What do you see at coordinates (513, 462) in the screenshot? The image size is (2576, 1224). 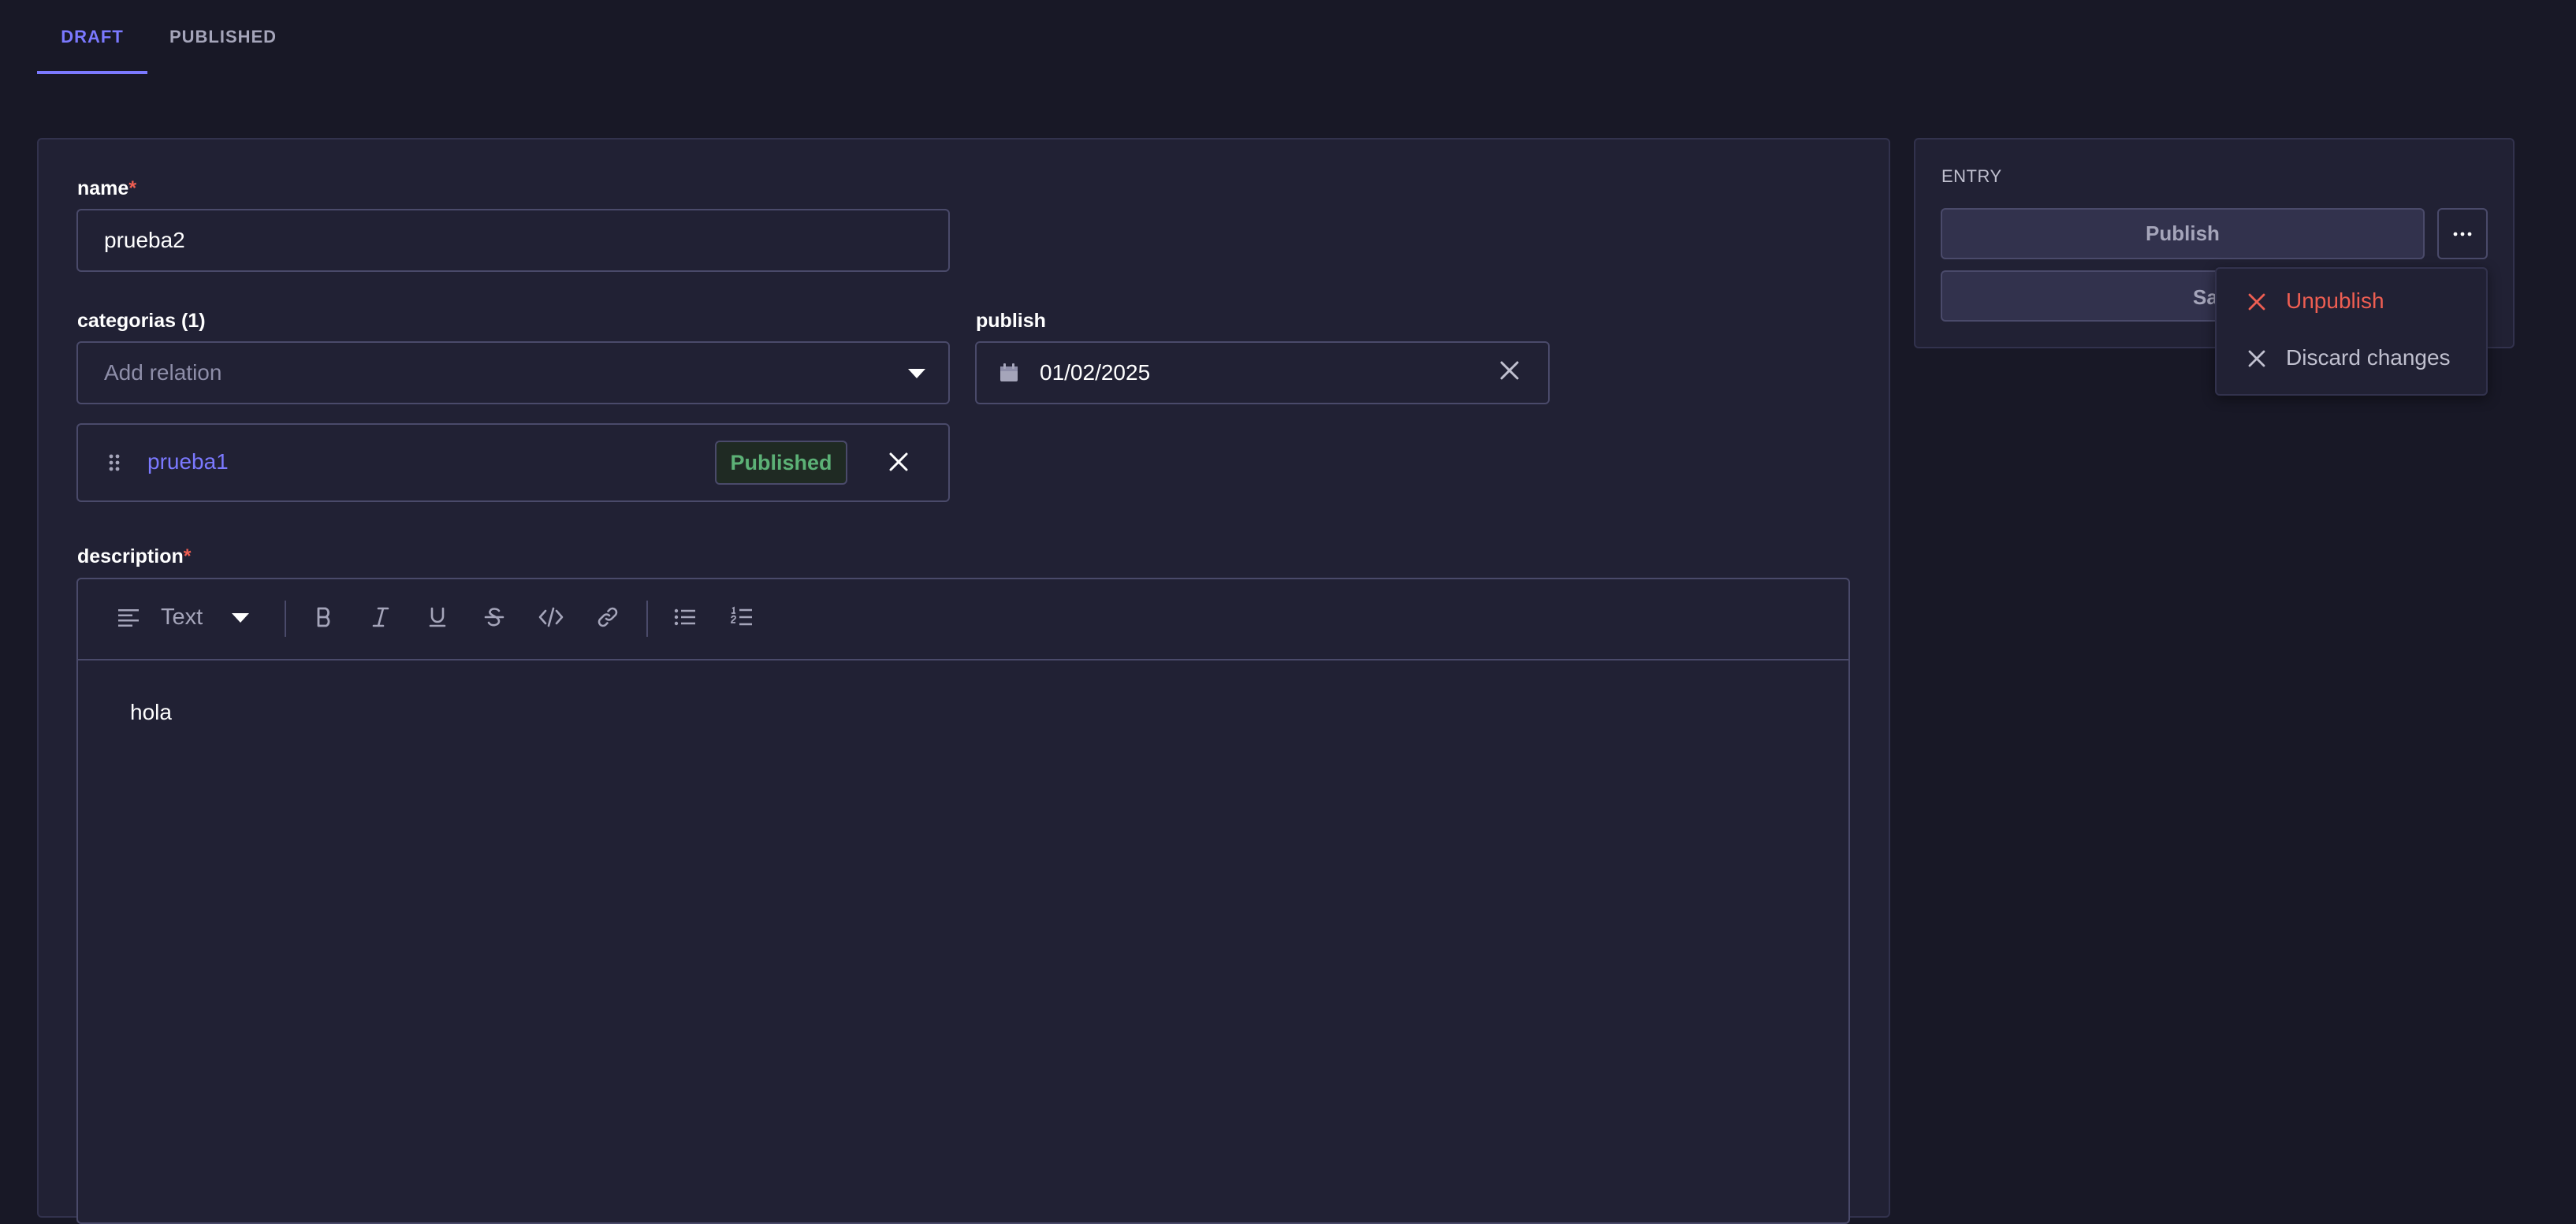 I see `relation-item: prueba1 Published` at bounding box center [513, 462].